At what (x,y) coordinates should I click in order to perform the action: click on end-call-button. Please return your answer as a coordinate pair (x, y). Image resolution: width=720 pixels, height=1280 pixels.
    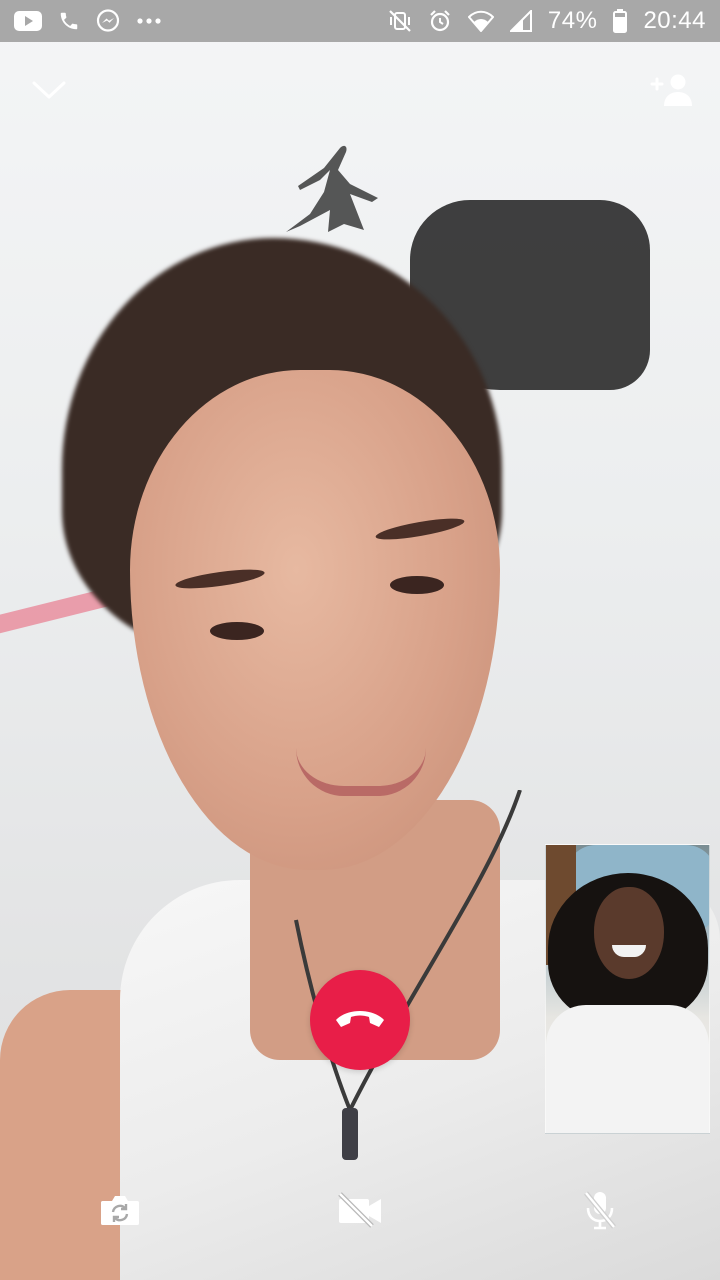
    Looking at the image, I should click on (360, 1020).